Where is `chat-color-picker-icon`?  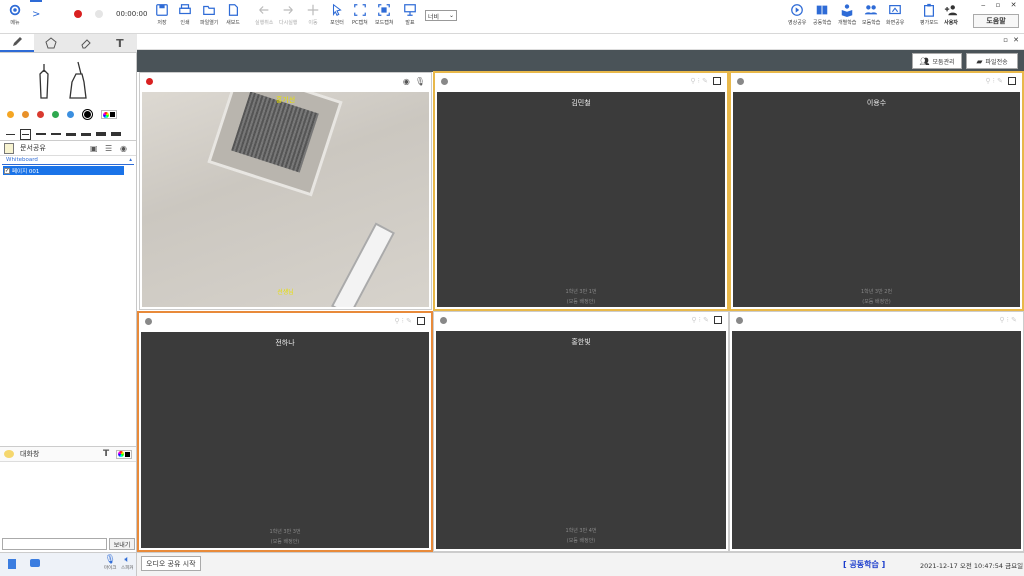
chat-color-picker-icon is located at coordinates (124, 454).